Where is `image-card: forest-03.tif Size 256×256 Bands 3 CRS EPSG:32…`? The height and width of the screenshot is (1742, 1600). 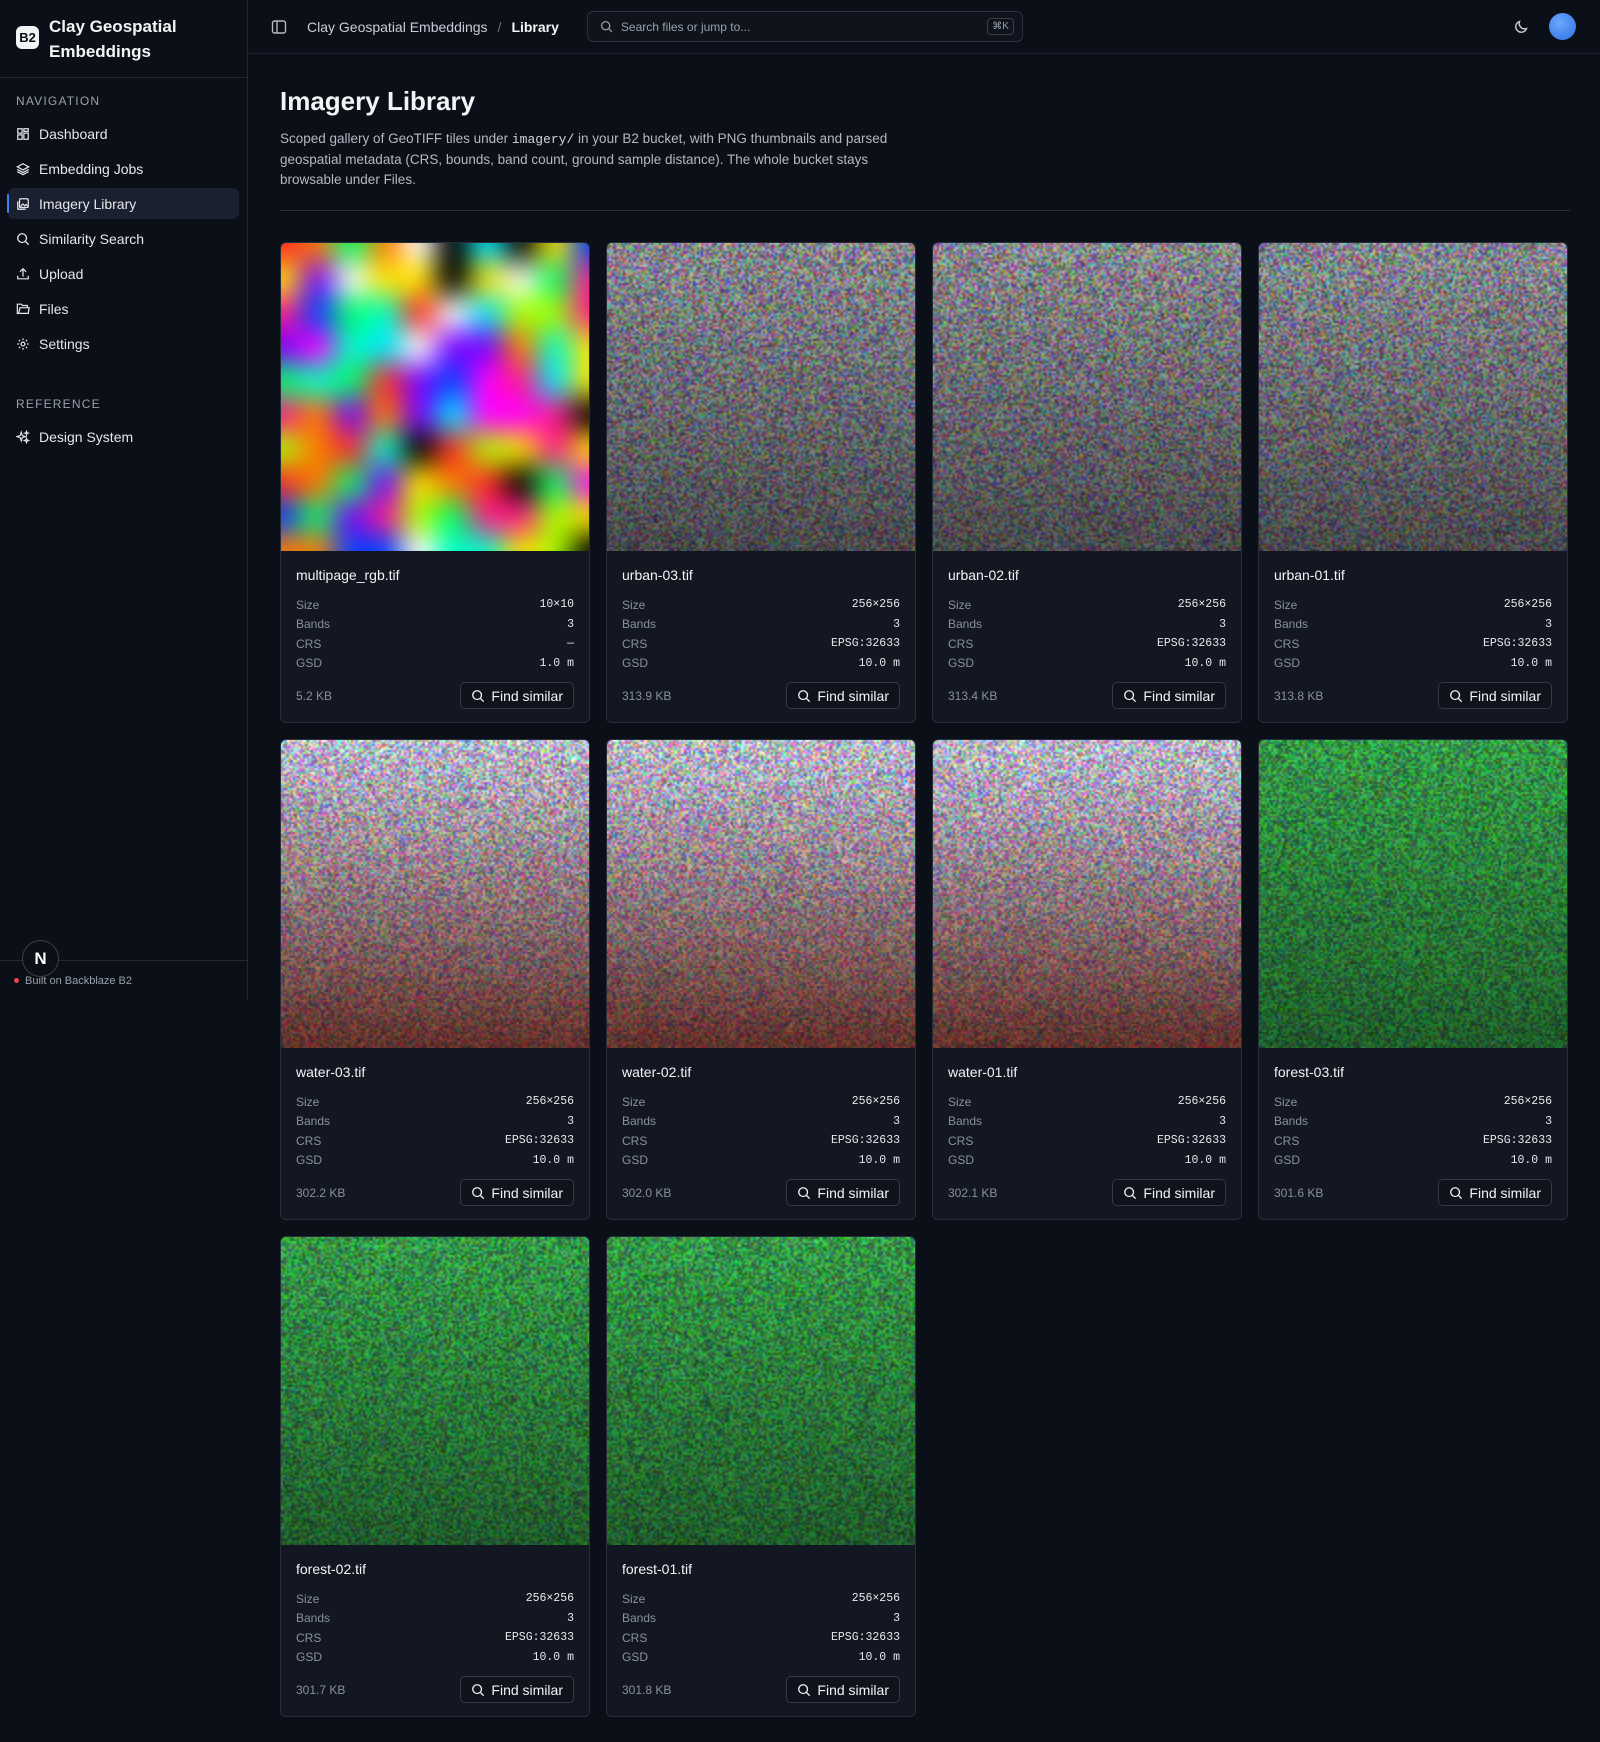 image-card: forest-03.tif Size 256×256 Bands 3 CRS EPSG:32… is located at coordinates (1413, 979).